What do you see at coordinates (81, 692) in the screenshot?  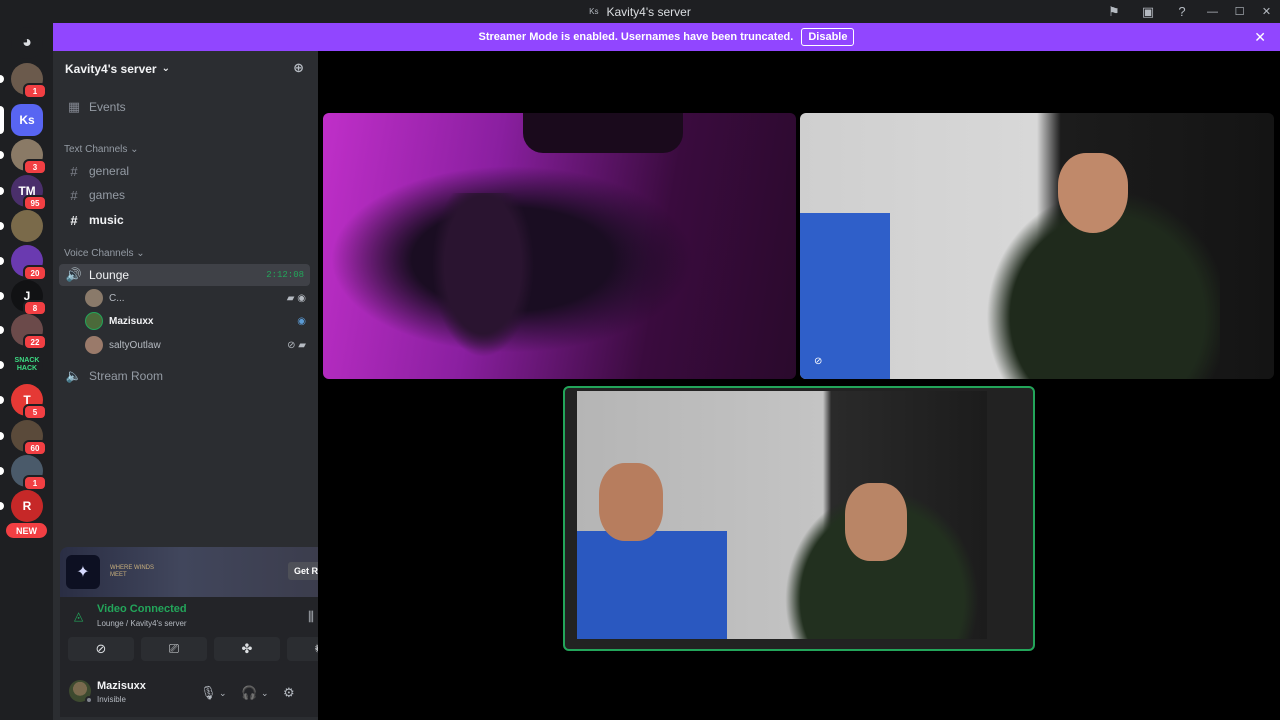 I see `user-avatar` at bounding box center [81, 692].